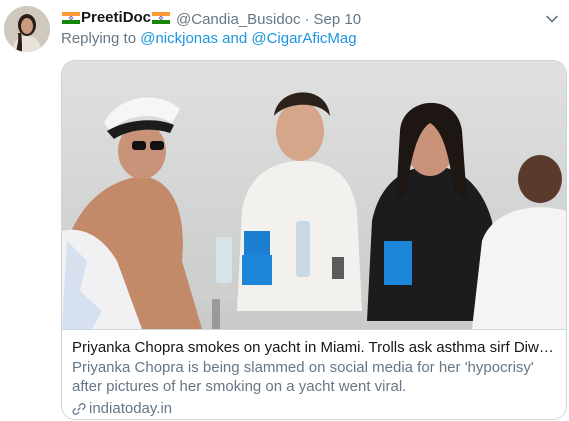  What do you see at coordinates (303, 38) in the screenshot?
I see `mention-link: @CigarAficMag` at bounding box center [303, 38].